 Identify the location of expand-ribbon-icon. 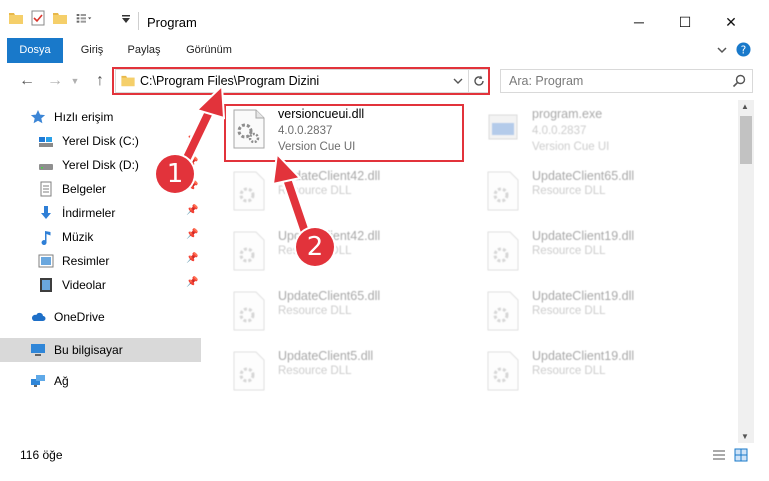
(722, 50).